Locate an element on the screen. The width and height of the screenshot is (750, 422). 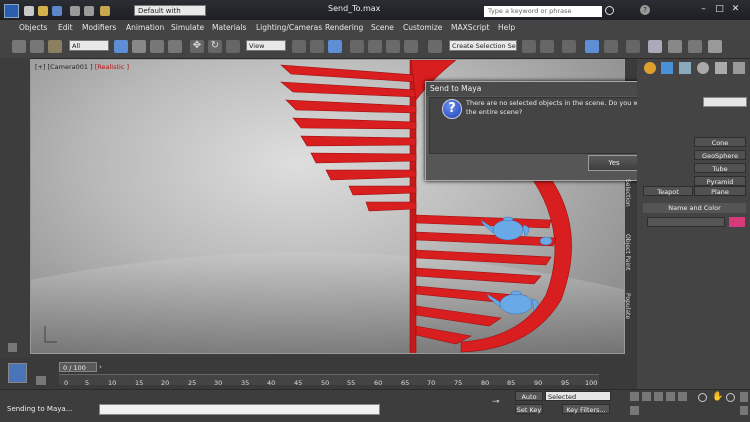
render-setup-icon is located at coordinates (675, 46).